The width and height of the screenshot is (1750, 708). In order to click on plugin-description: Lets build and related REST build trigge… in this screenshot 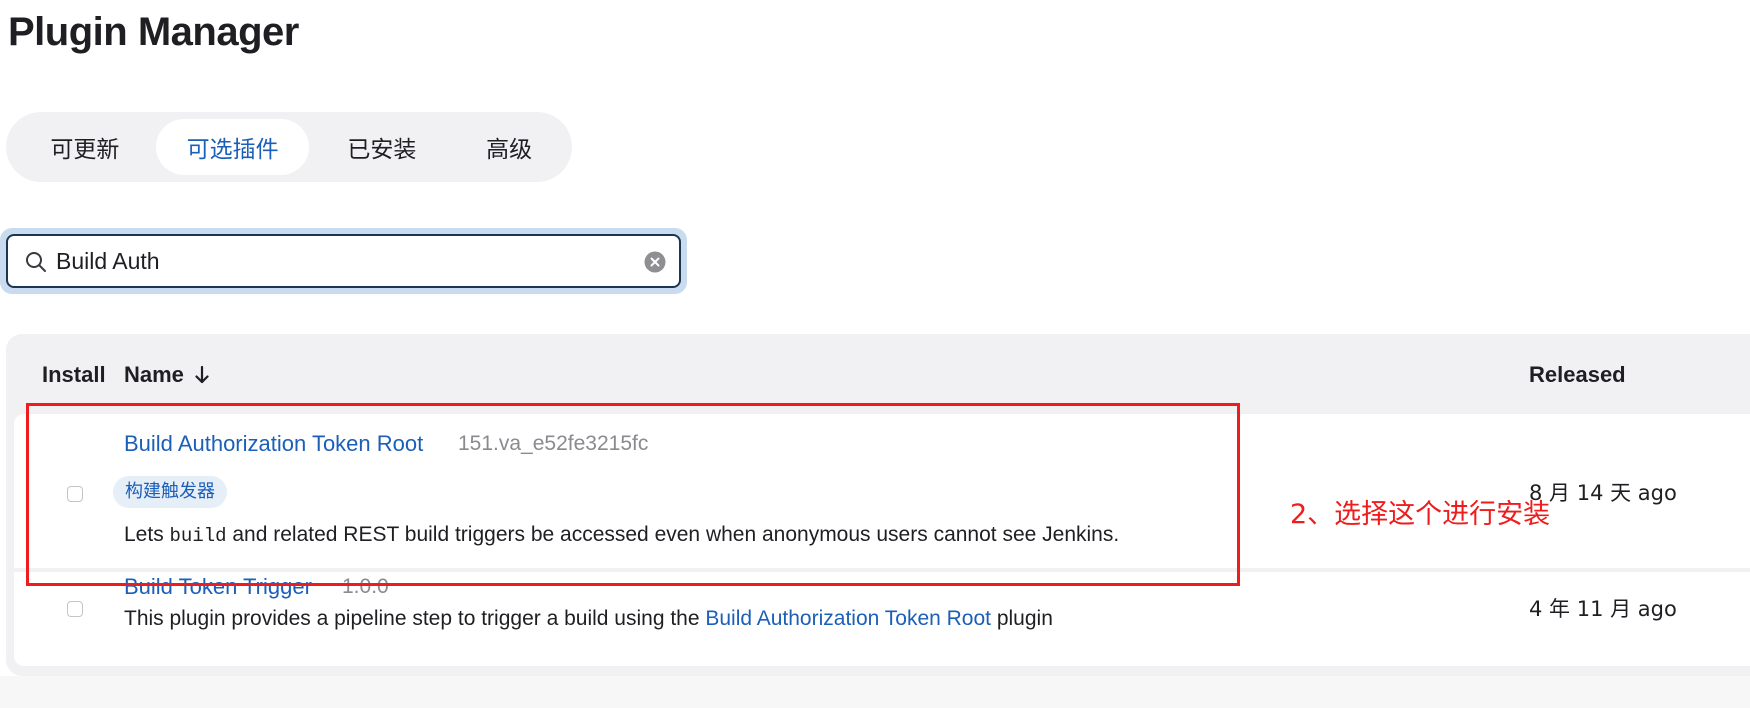, I will do `click(621, 535)`.